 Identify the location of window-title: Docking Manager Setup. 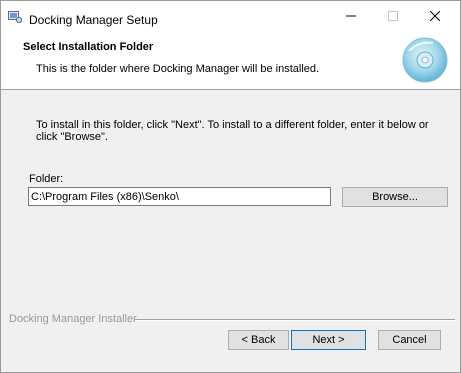
(93, 20).